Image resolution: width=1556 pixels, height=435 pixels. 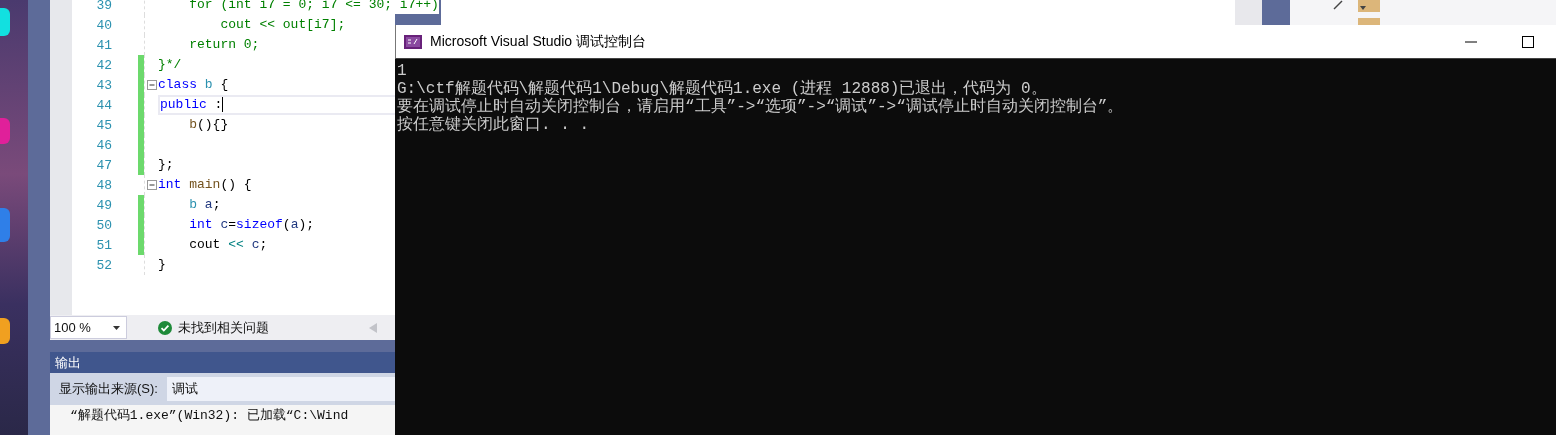 I want to click on line-number: 48, so click(x=103, y=185).